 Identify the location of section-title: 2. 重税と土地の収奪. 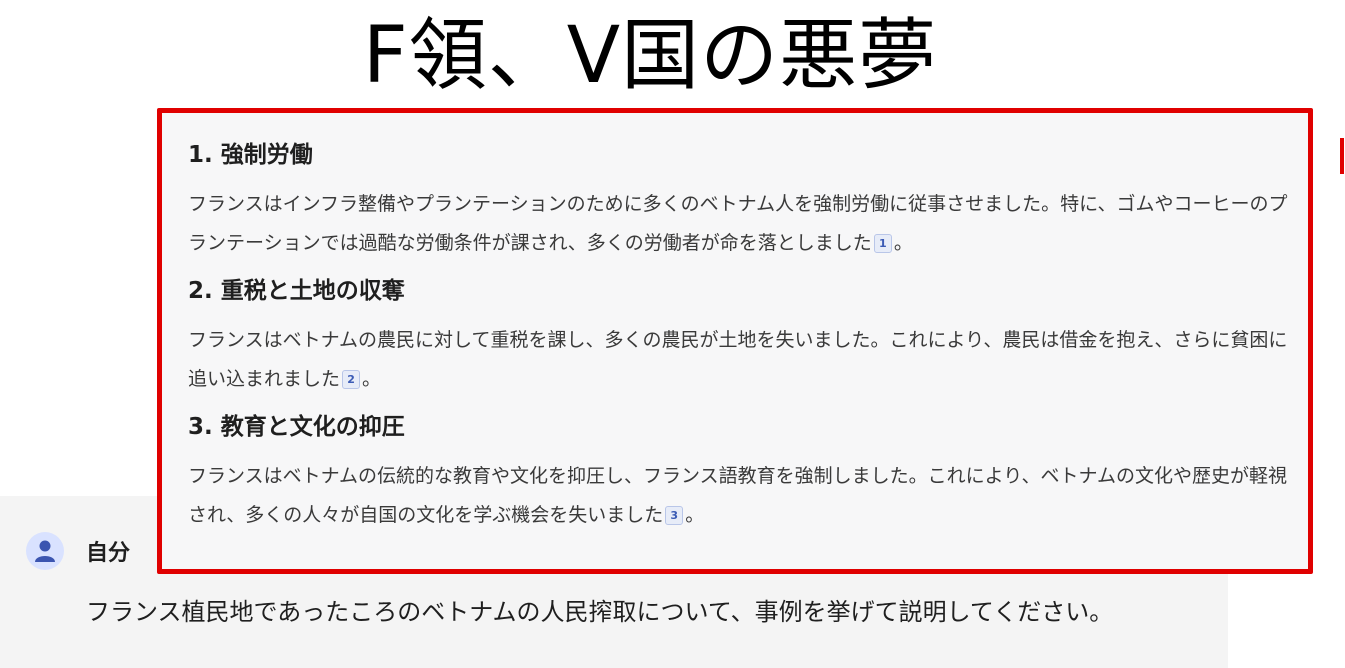
(296, 291).